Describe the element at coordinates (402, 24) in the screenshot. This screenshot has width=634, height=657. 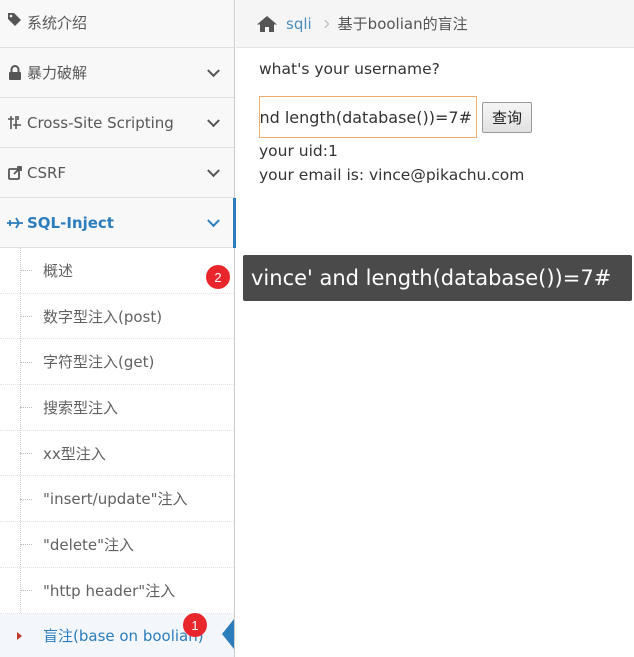
I see `breadcrumb-current: 基于boolian的盲注` at that location.